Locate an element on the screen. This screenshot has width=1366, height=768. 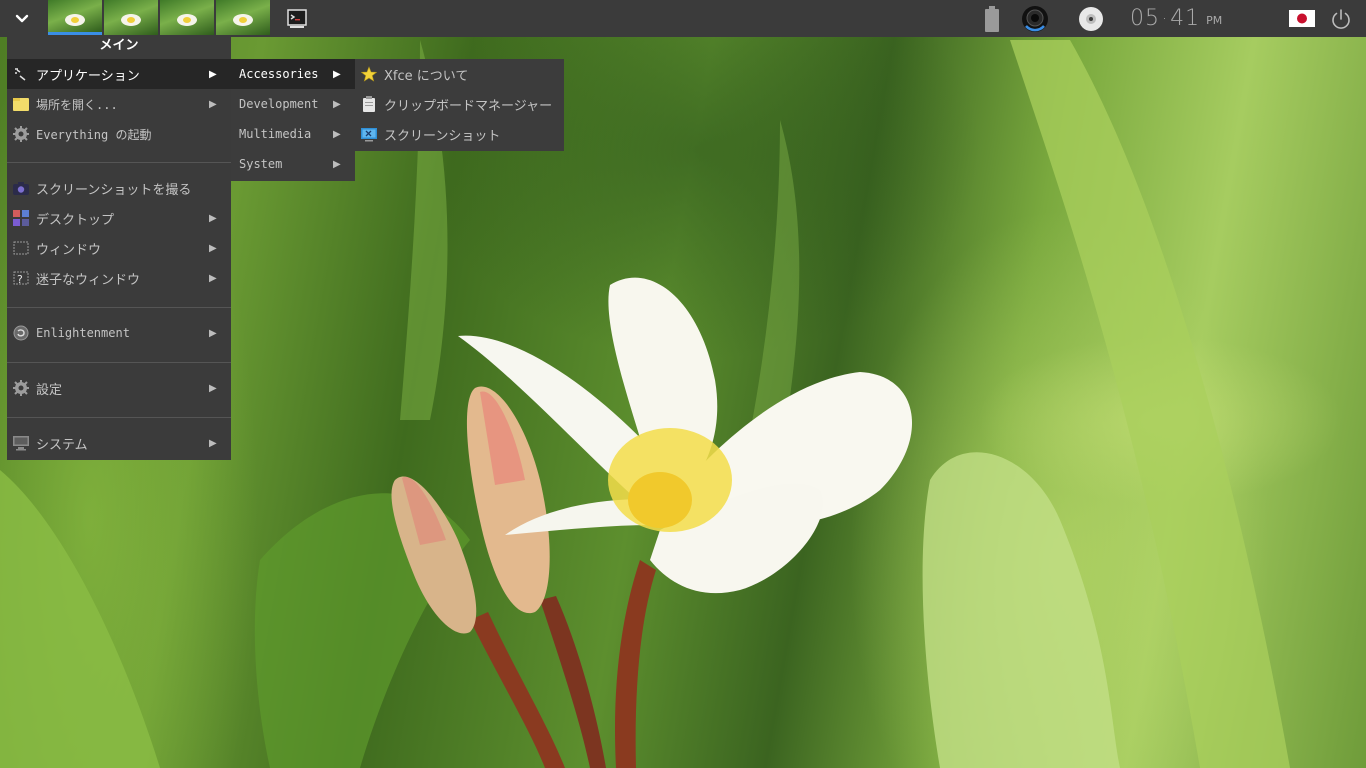
menu-item-label: 設定 is located at coordinates (49, 390).